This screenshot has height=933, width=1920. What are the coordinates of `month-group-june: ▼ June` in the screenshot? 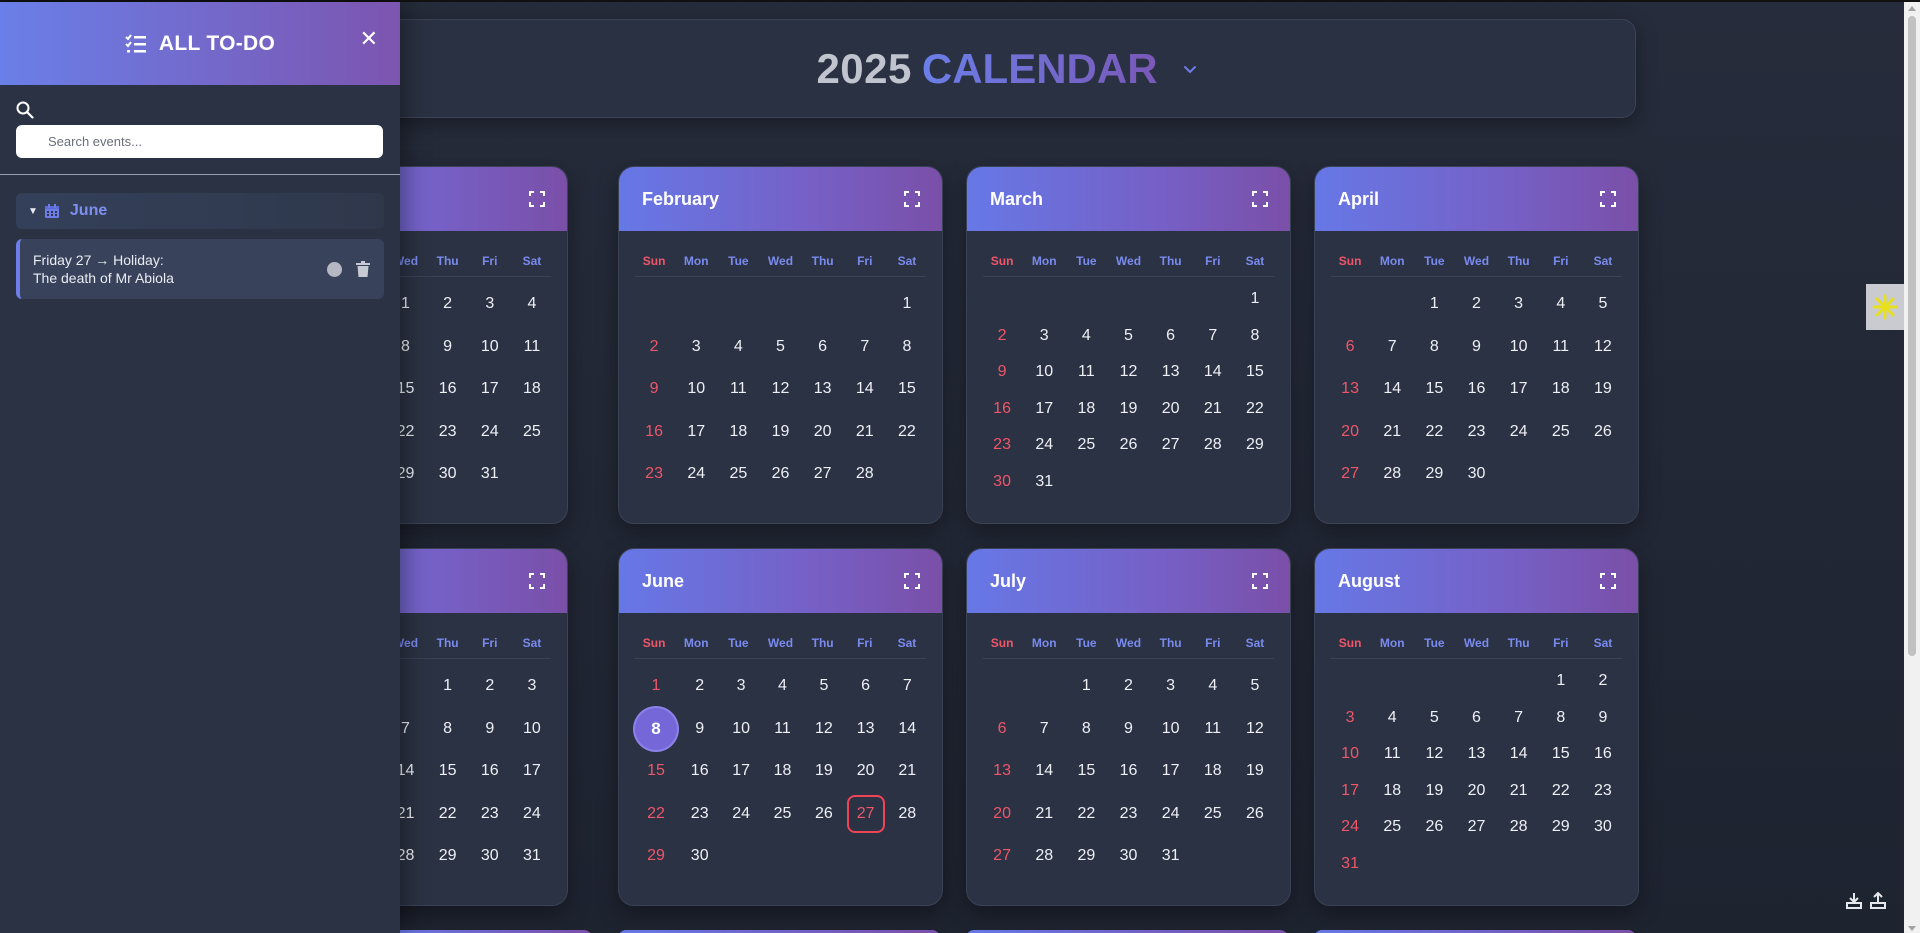 It's located at (200, 211).